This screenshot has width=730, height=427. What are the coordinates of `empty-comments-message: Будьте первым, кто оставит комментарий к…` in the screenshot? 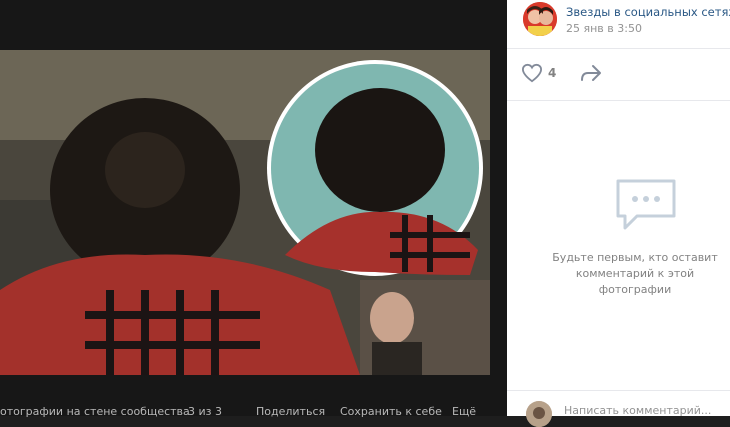 It's located at (635, 274).